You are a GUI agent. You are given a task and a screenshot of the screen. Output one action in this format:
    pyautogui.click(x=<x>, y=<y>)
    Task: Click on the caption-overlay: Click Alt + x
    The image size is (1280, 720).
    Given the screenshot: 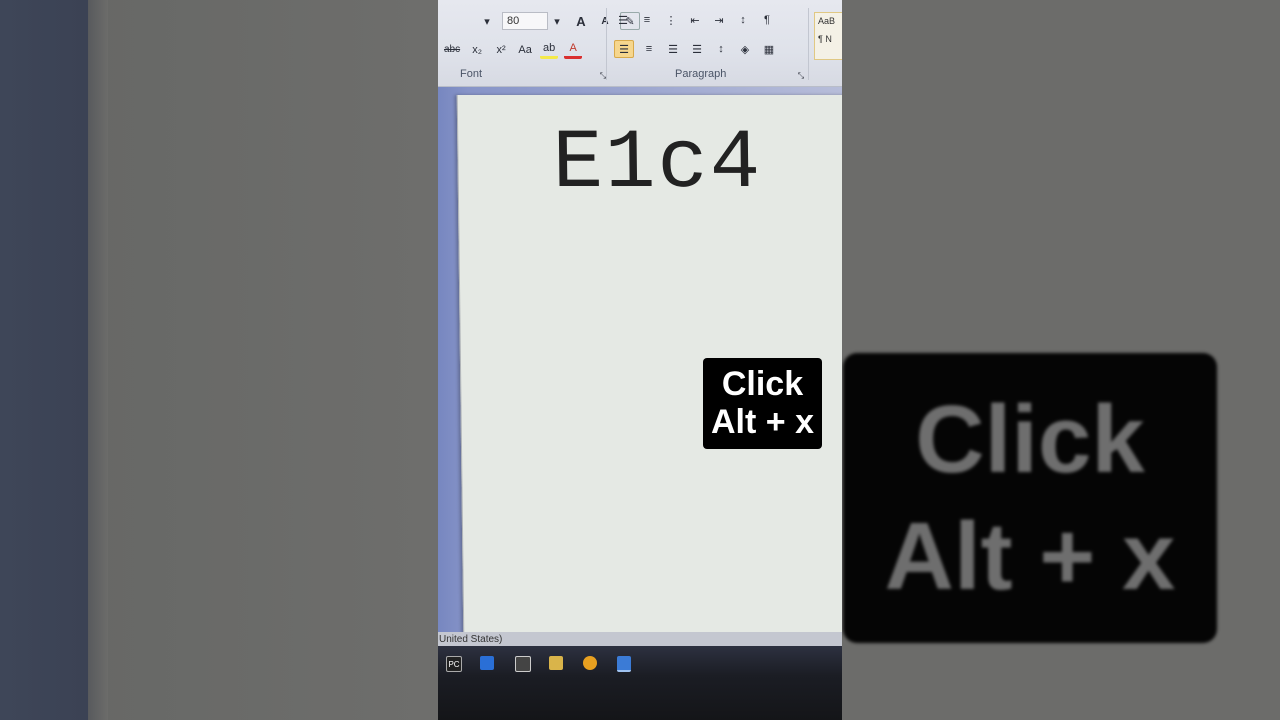 What is the action you would take?
    pyautogui.click(x=762, y=403)
    